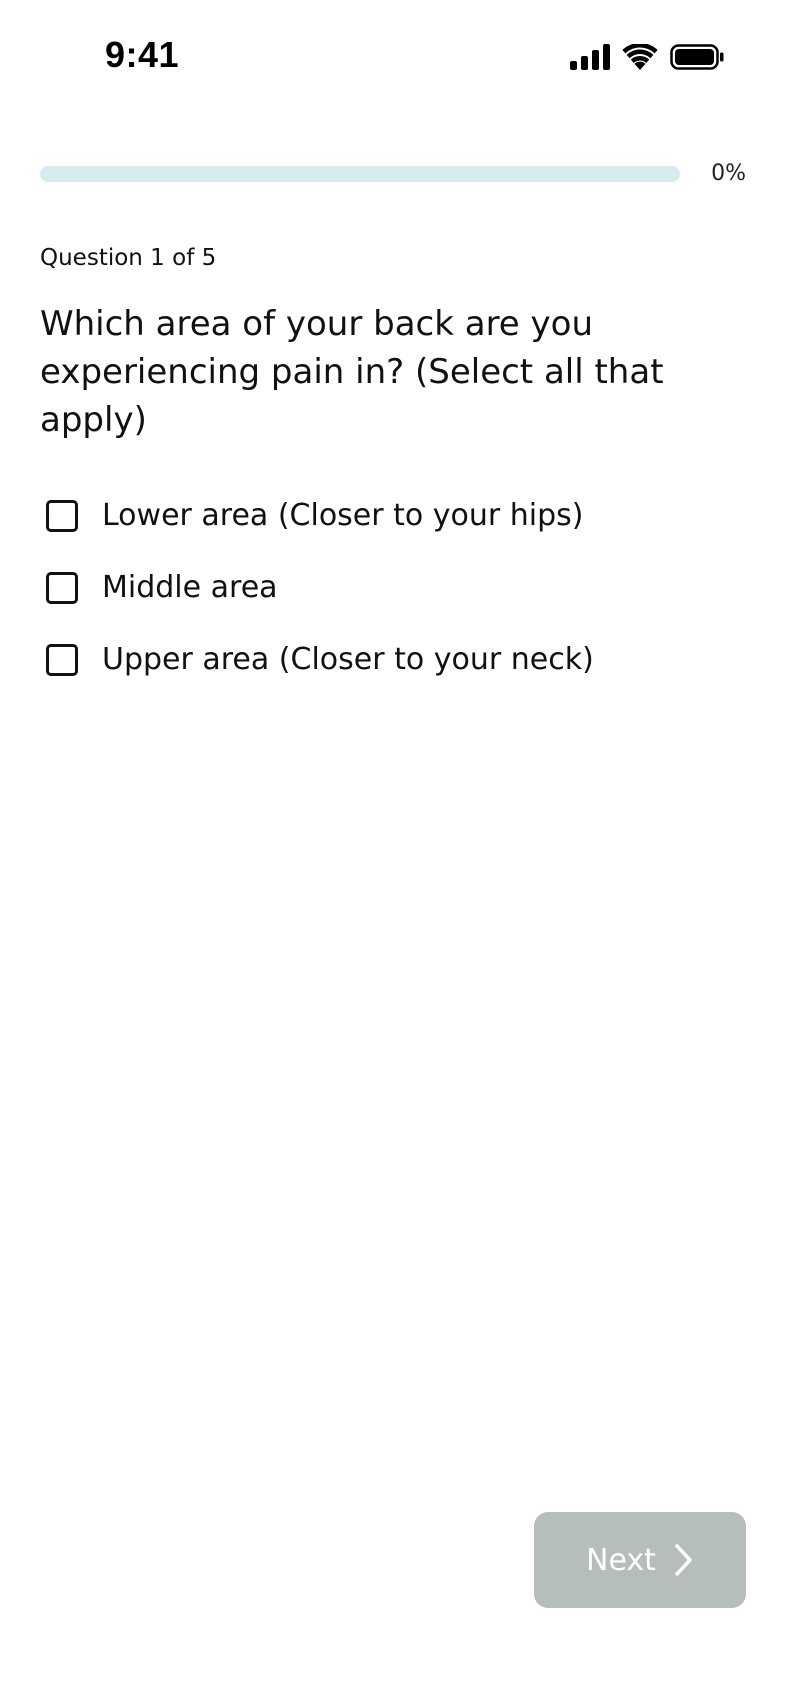 The image size is (786, 1704). Describe the element at coordinates (142, 54) in the screenshot. I see `status-time: 9:41` at that location.